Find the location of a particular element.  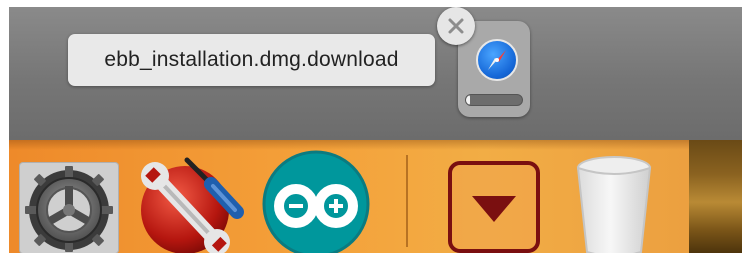

trash-icon is located at coordinates (614, 204).